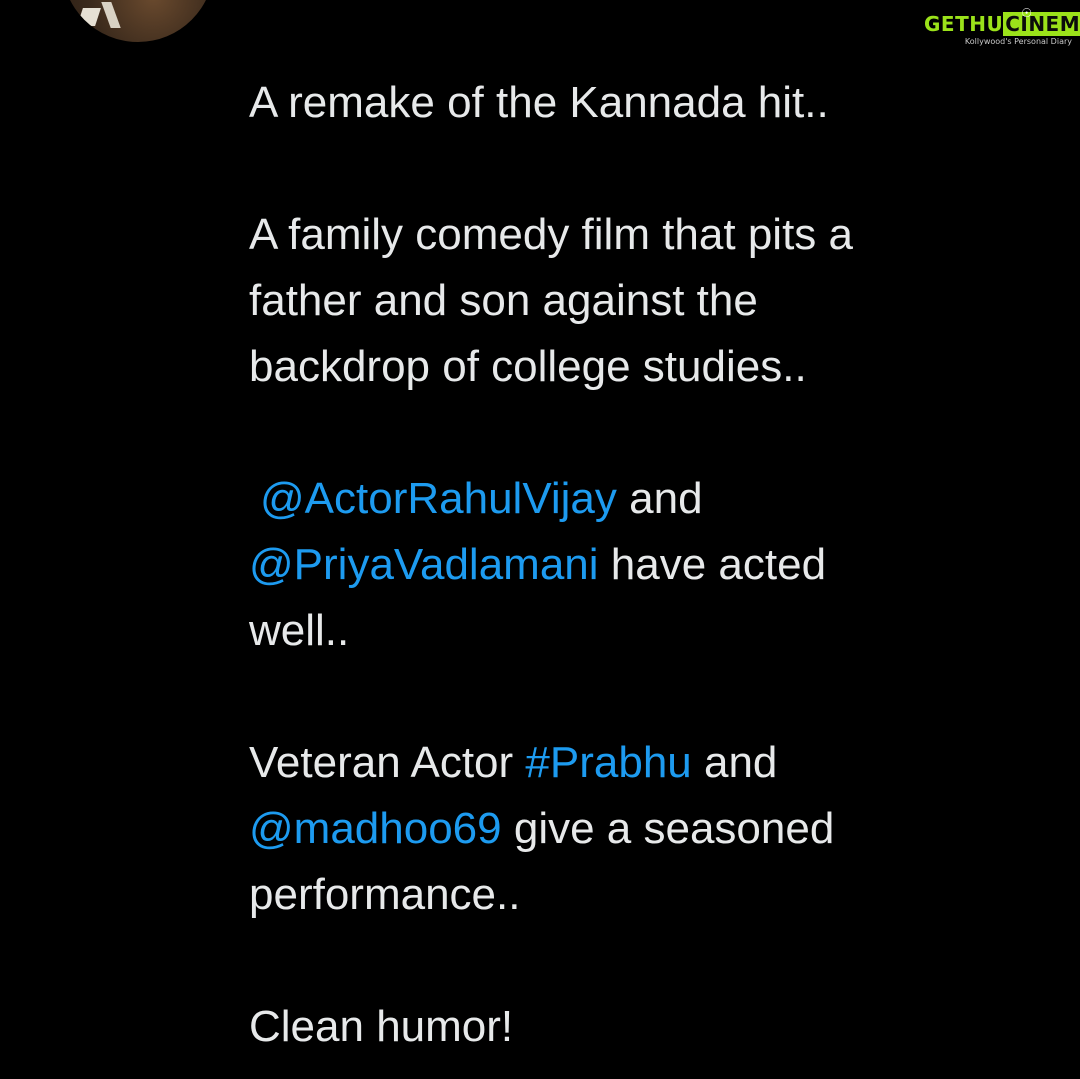  I want to click on tweet-line: performance.., so click(385, 894).